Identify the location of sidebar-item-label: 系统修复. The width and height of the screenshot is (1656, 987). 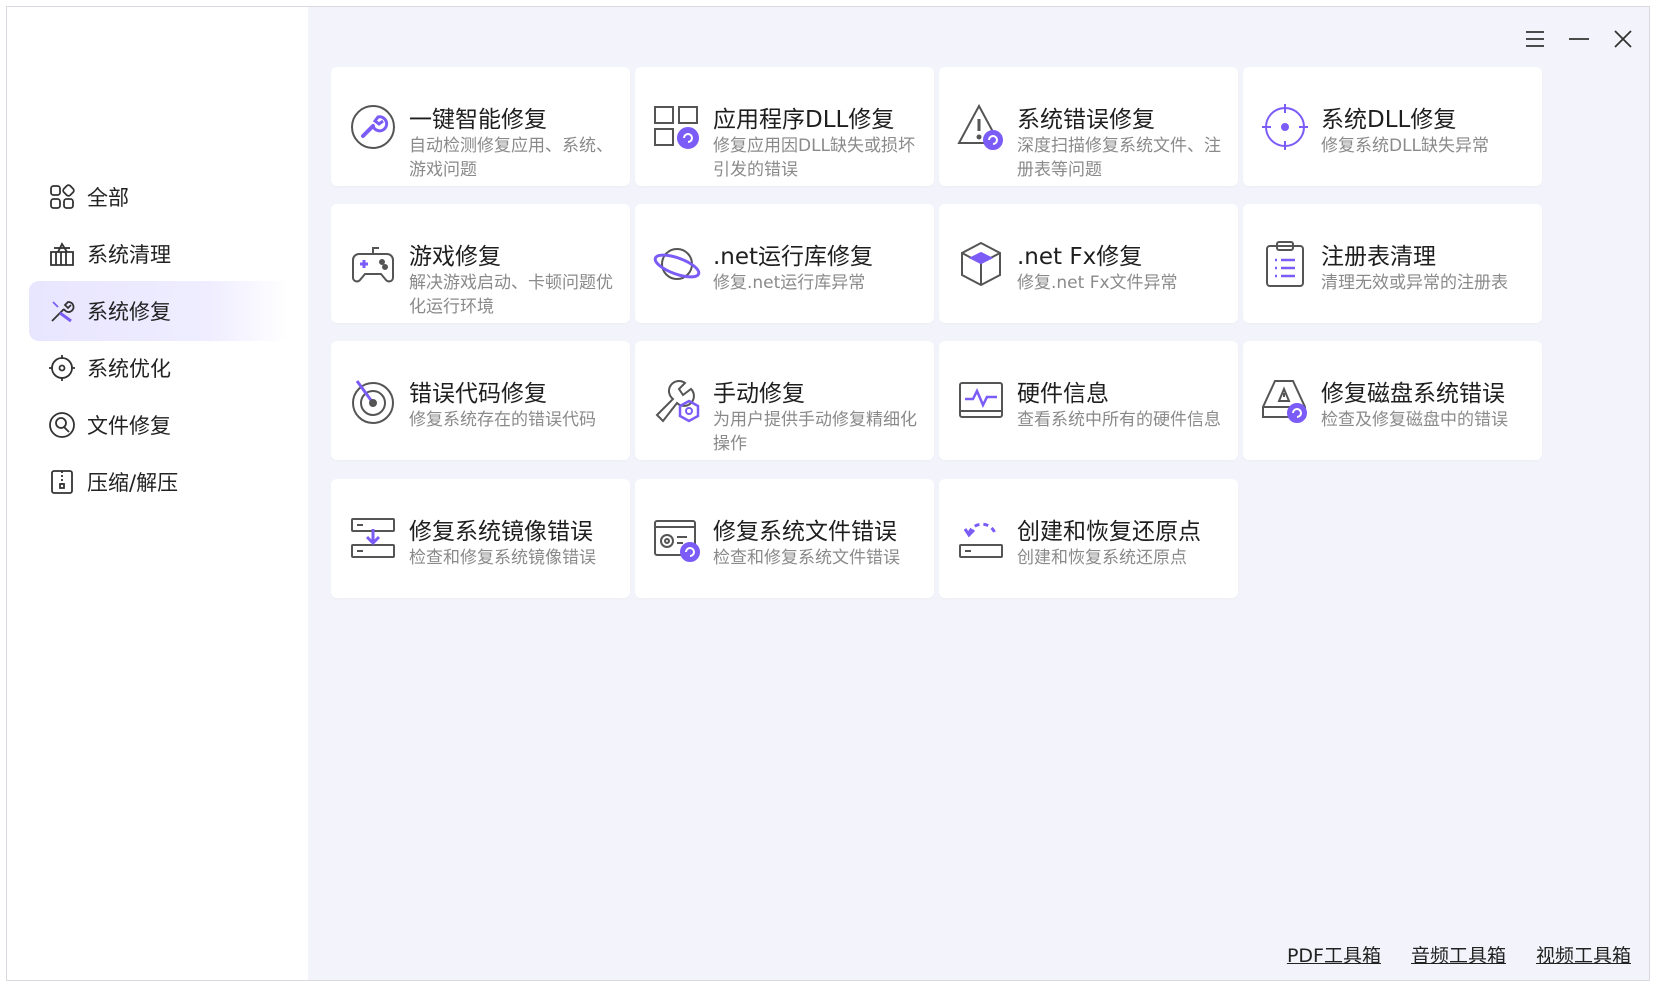
(129, 312).